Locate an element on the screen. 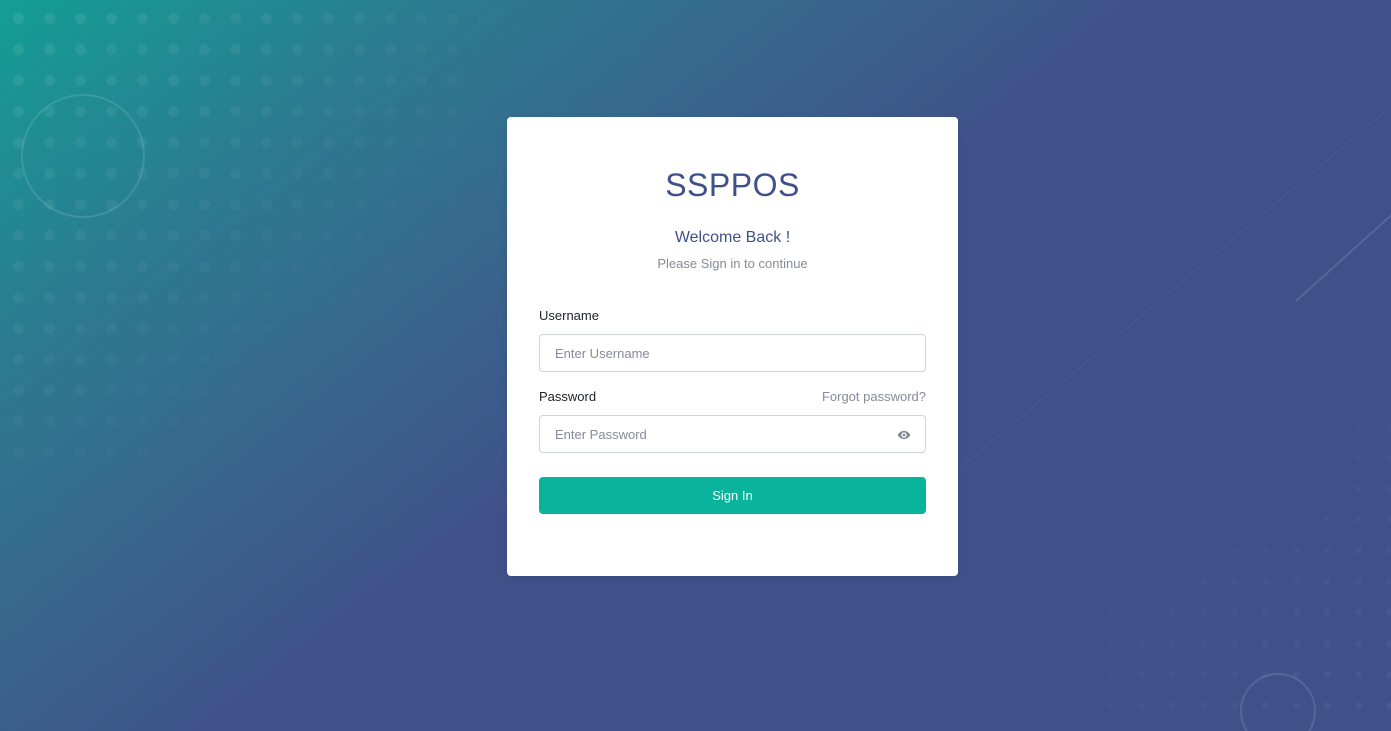 Image resolution: width=1391 pixels, height=731 pixels. brand-title: SSPPOS is located at coordinates (732, 185).